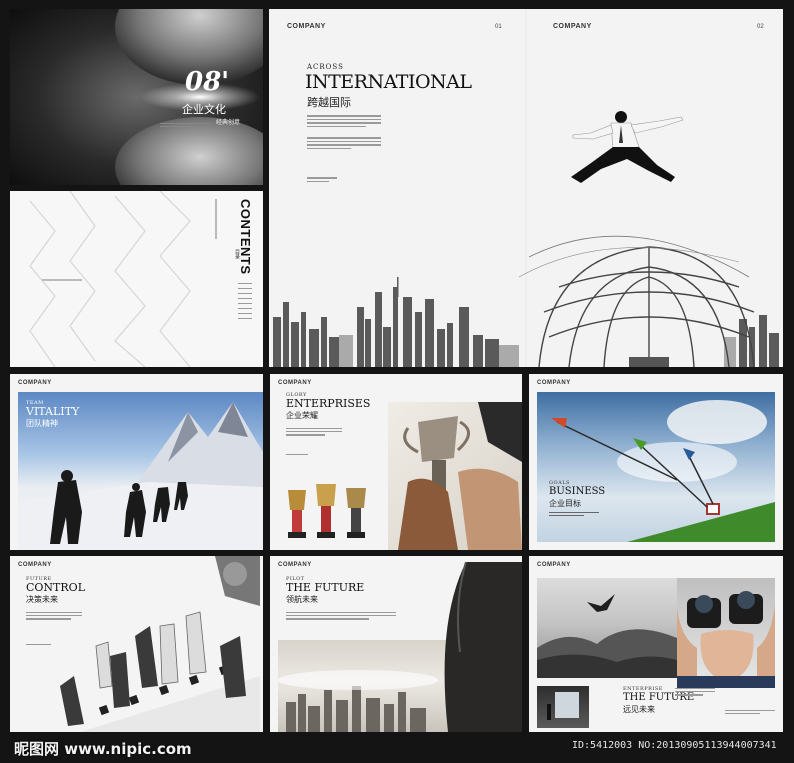  I want to click on cover-tagline: 经典创意, so click(228, 122).